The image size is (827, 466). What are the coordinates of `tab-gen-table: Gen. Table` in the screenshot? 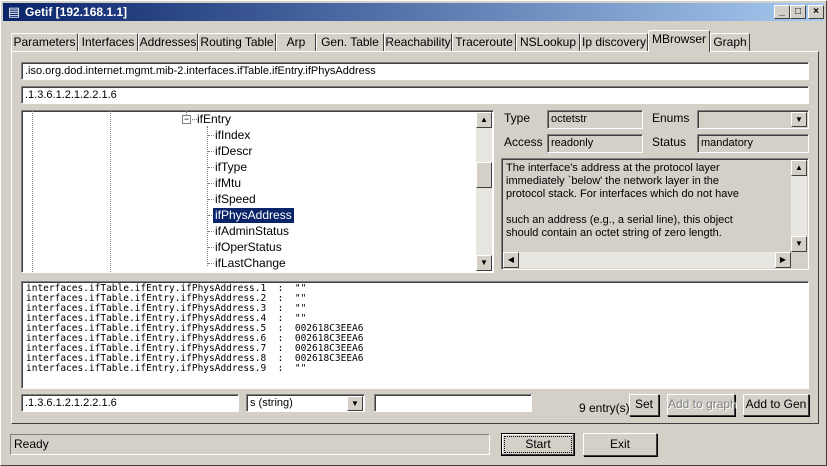 It's located at (350, 42).